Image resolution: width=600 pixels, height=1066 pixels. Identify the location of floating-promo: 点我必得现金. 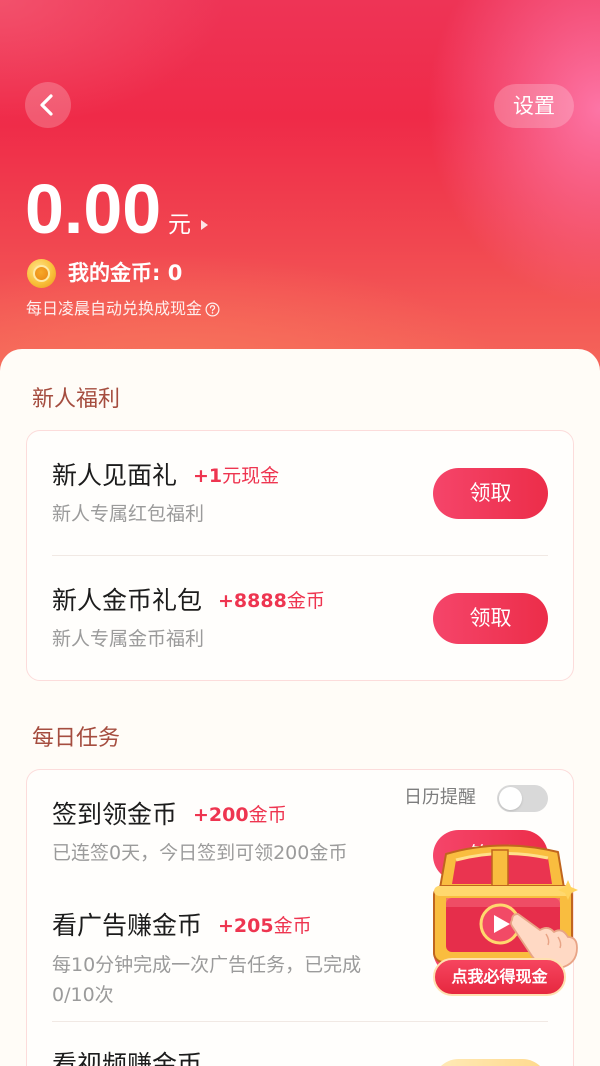
(504, 919).